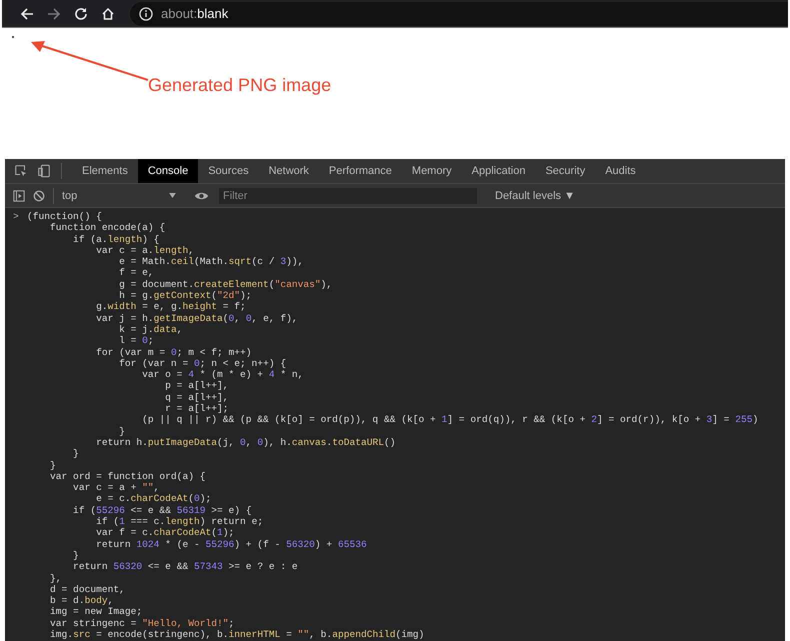  What do you see at coordinates (168, 171) in the screenshot?
I see `devtools-tab: Console` at bounding box center [168, 171].